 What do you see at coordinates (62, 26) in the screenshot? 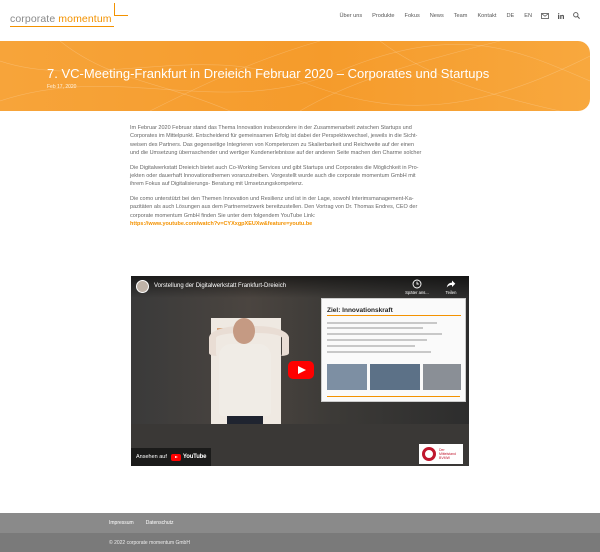
I see `logo-underline` at bounding box center [62, 26].